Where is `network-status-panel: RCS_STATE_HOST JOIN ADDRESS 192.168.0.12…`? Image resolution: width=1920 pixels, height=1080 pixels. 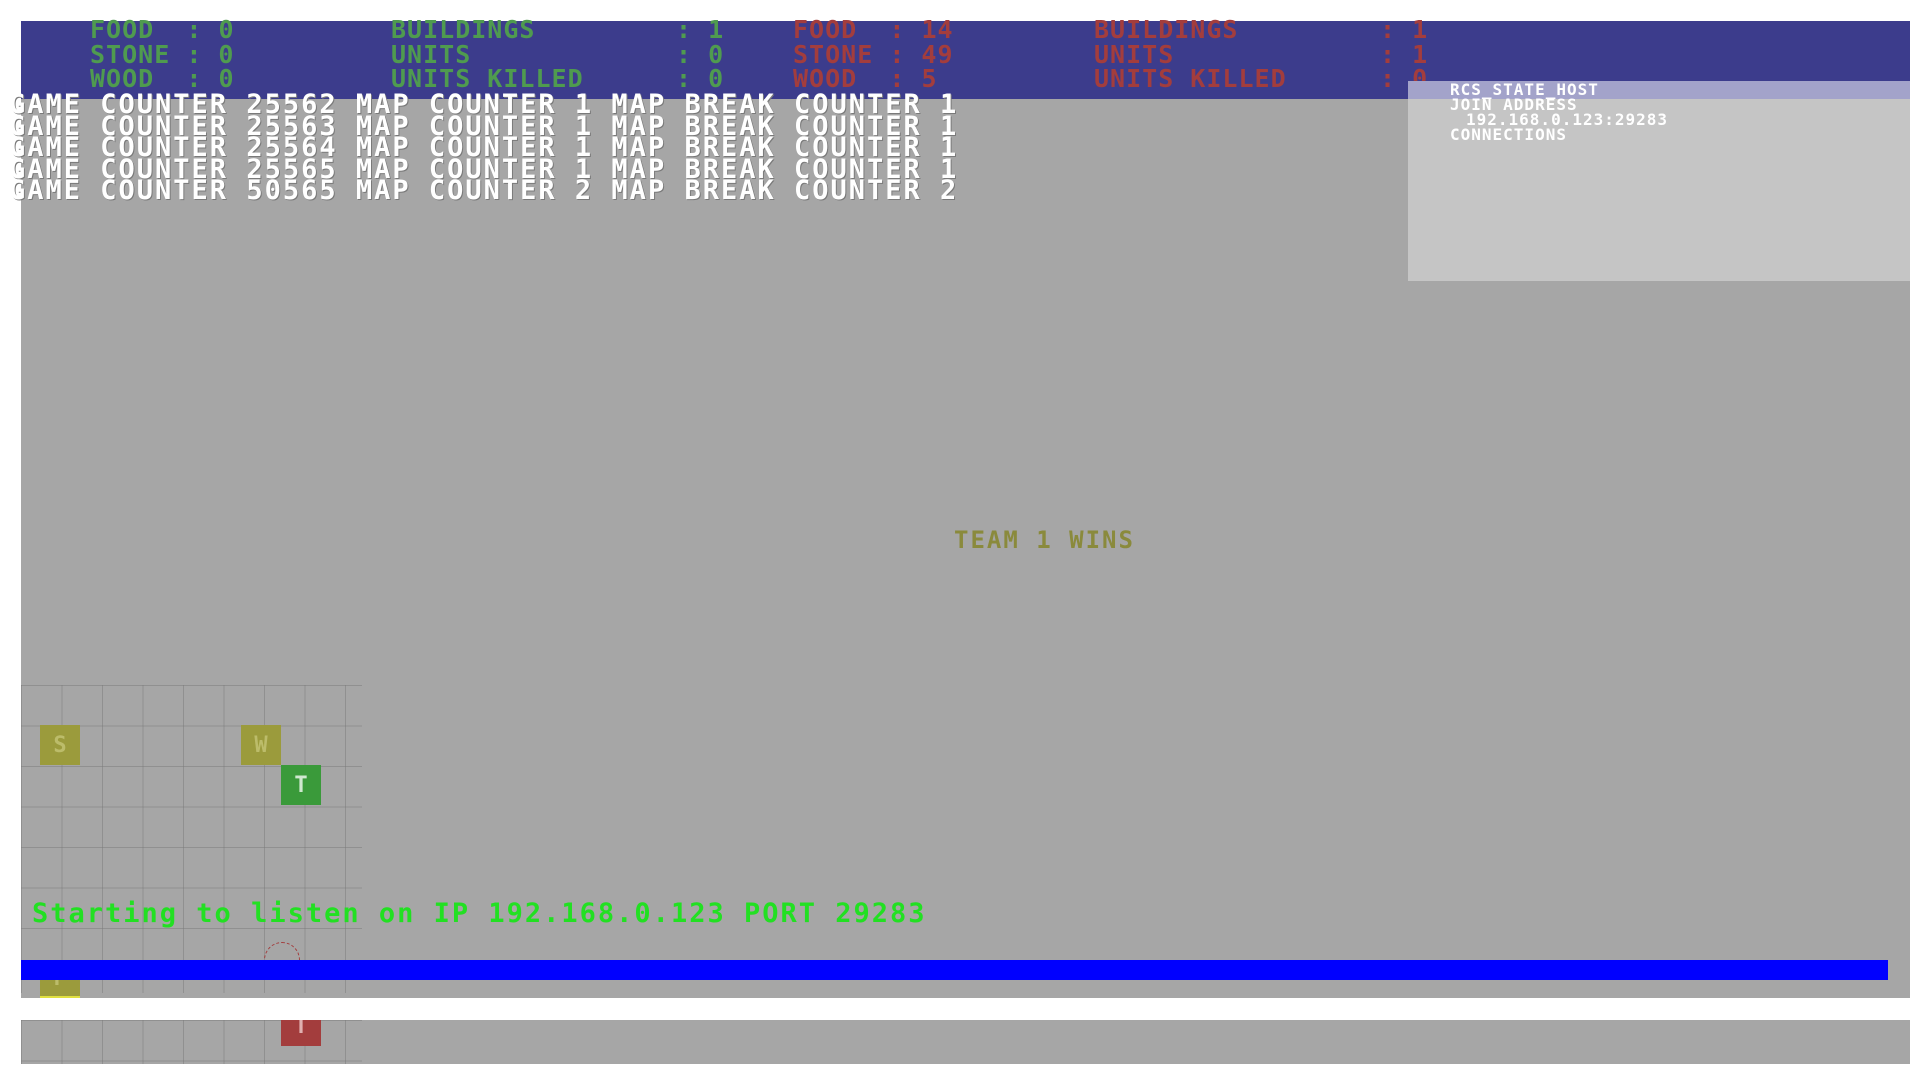 network-status-panel: RCS_STATE_HOST JOIN ADDRESS 192.168.0.12… is located at coordinates (1659, 181).